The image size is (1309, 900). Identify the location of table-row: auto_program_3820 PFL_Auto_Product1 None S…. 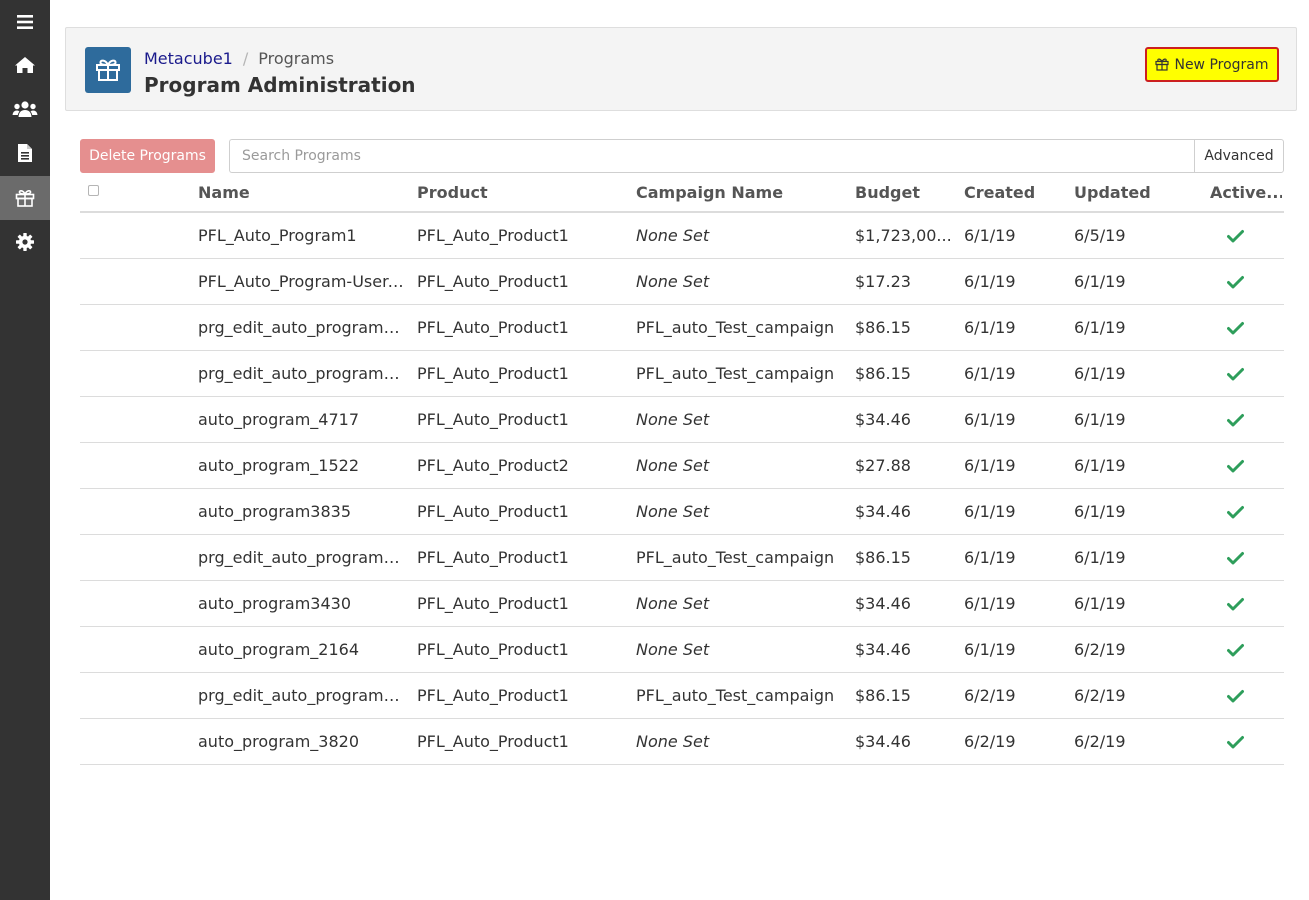
(682, 742).